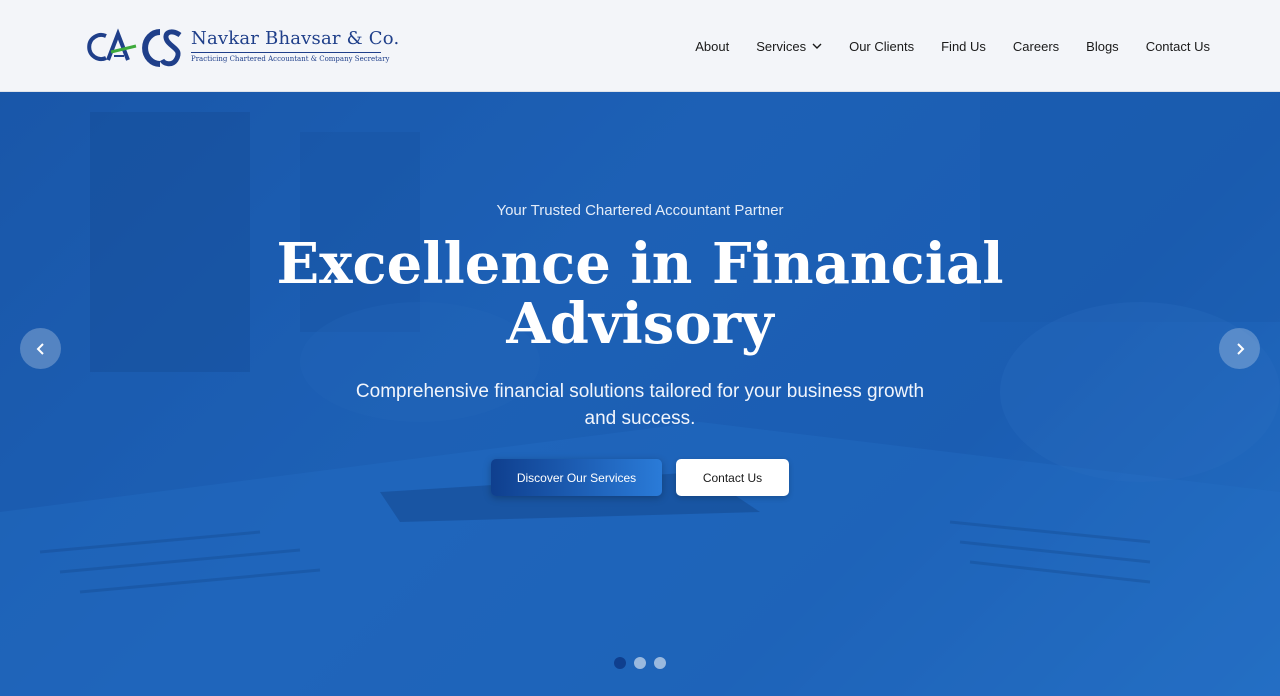 The height and width of the screenshot is (696, 1280). Describe the element at coordinates (286, 52) in the screenshot. I see `brand-divider` at that location.